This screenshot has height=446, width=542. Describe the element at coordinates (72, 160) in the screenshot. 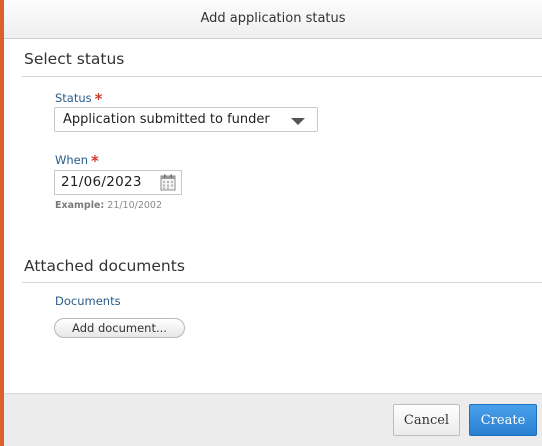

I see `when-label-text: When` at that location.